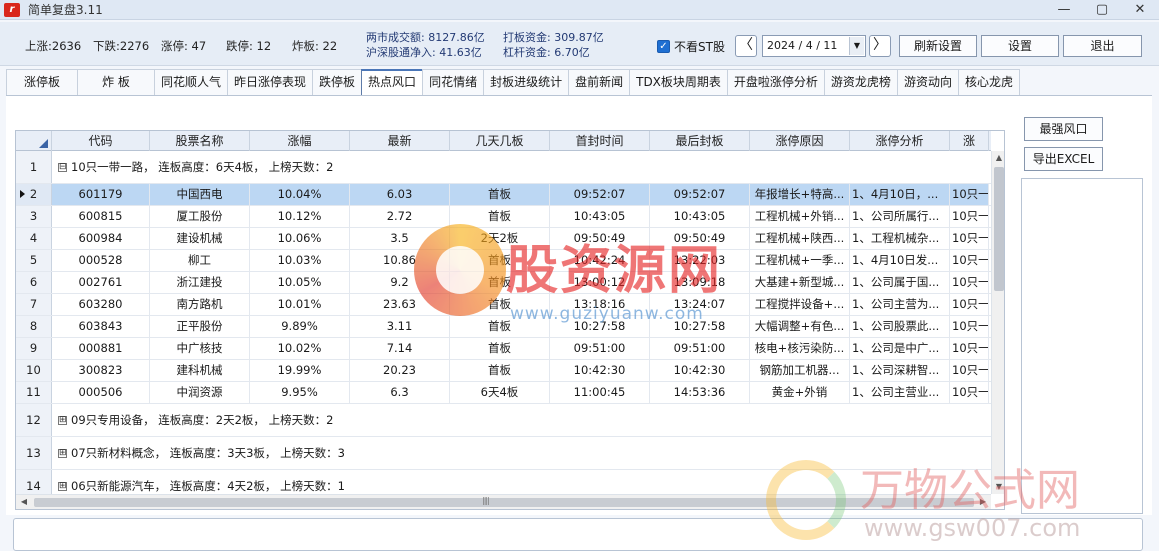 The image size is (1159, 551). What do you see at coordinates (800, 392) in the screenshot?
I see `cell-reason: 黄金+外销` at bounding box center [800, 392].